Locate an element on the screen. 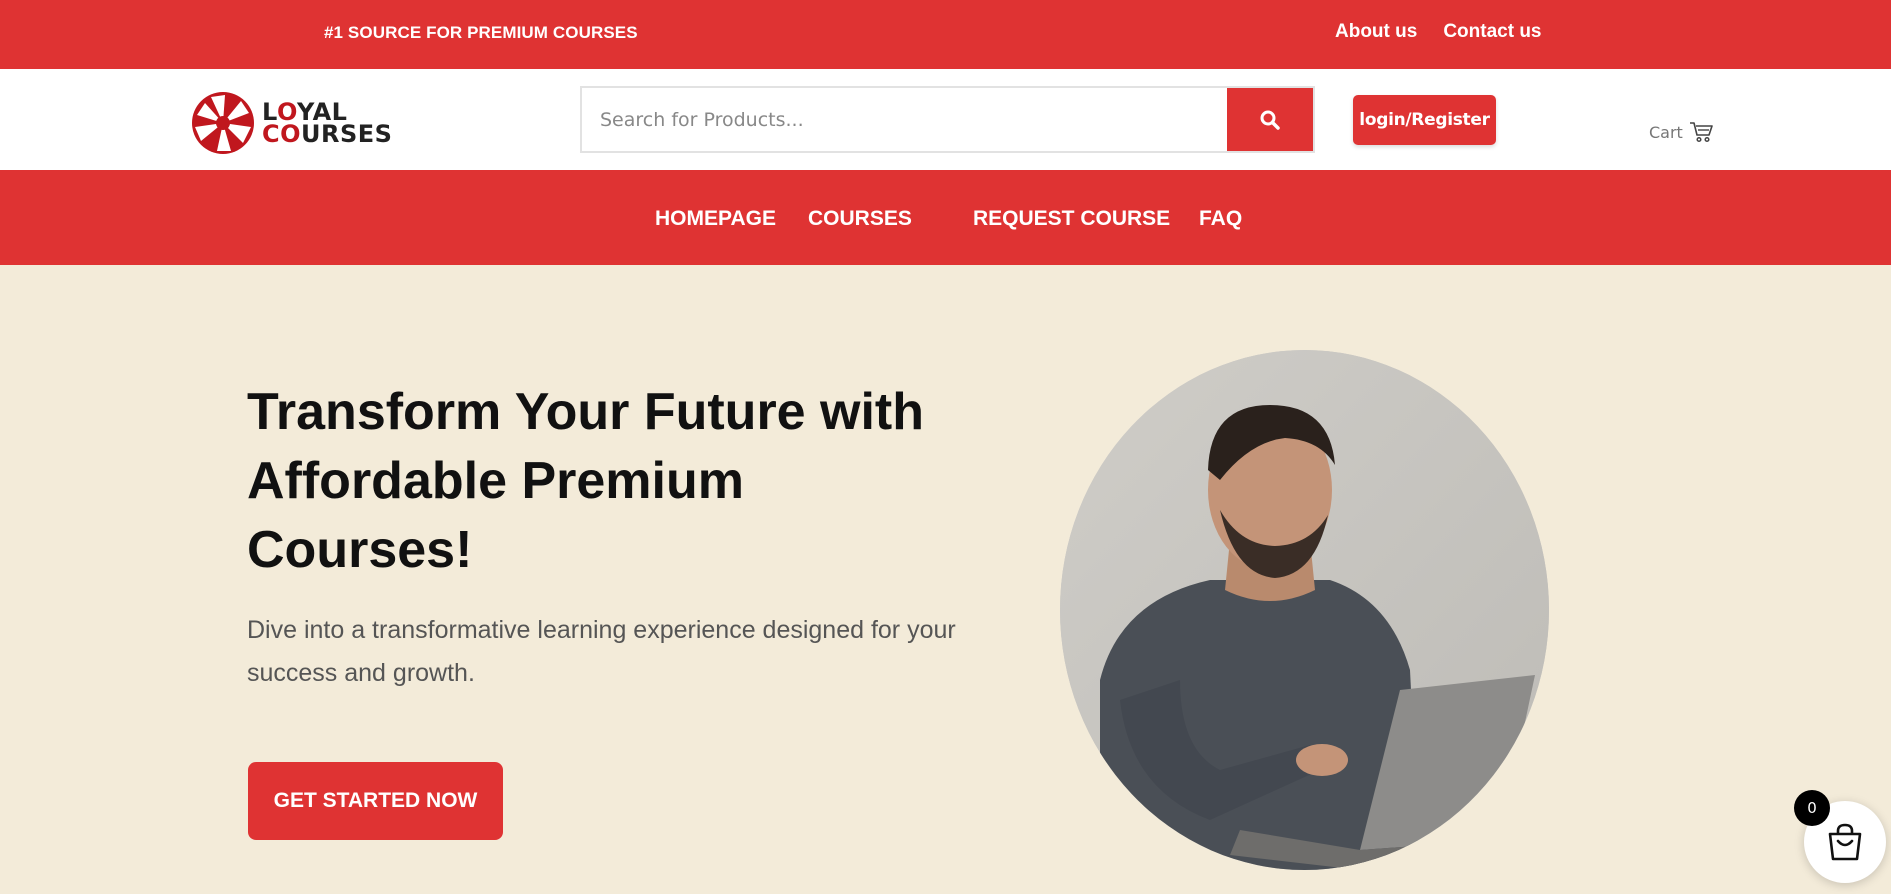  header: LOYAL COURSES login/Register Cart is located at coordinates (945, 119).